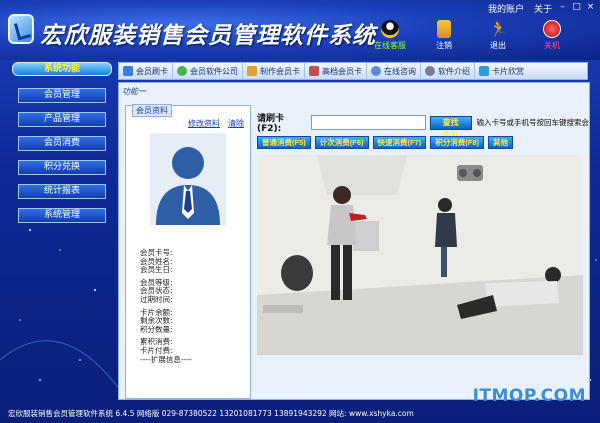 This screenshot has width=600, height=423. I want to click on normal-consume-button: 普通消费(F5), so click(284, 142).